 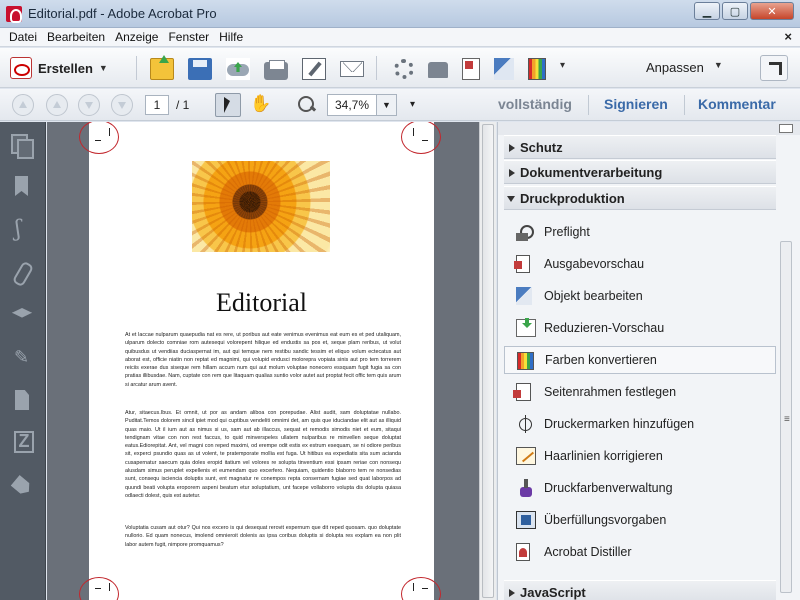 What do you see at coordinates (308, 105) in the screenshot?
I see `marquee-zoom-icon` at bounding box center [308, 105].